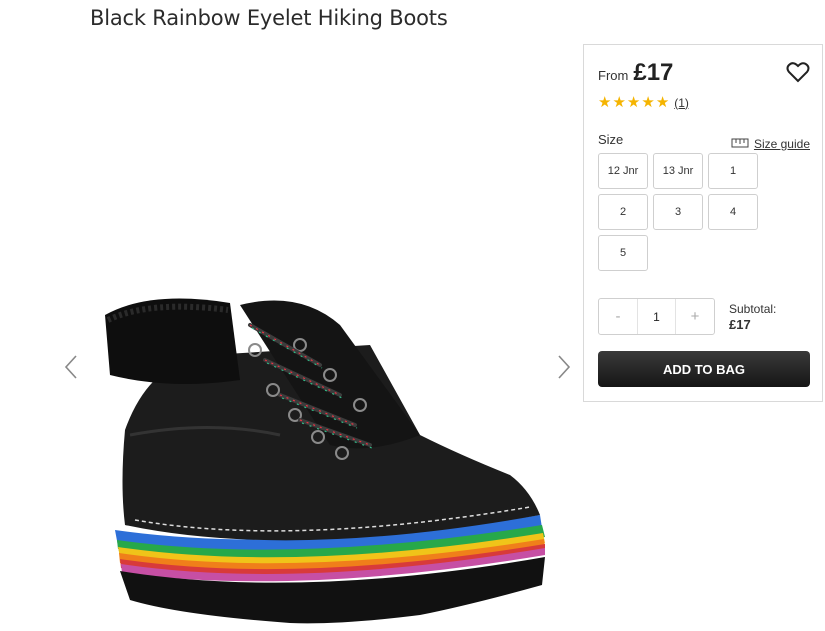  I want to click on size-option: 12 Jnr, so click(623, 171).